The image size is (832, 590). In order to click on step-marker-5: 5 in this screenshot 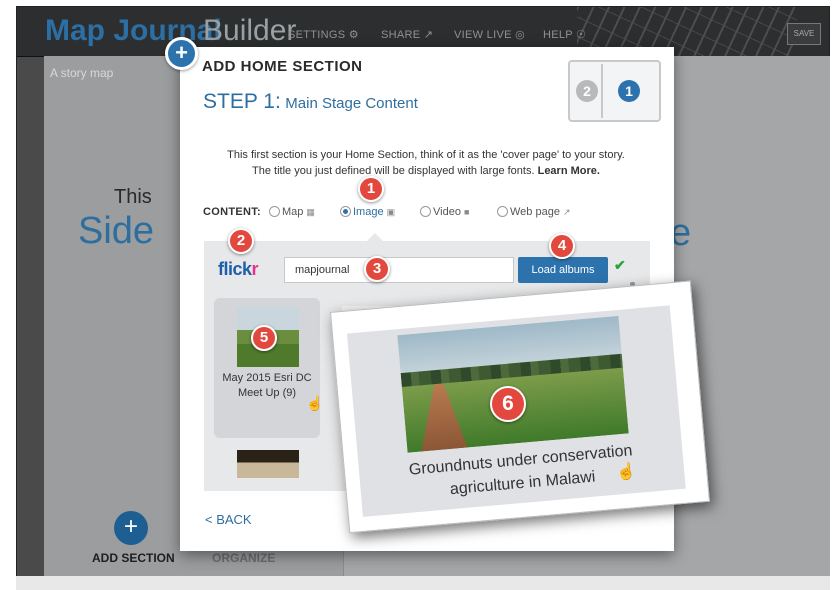, I will do `click(264, 338)`.